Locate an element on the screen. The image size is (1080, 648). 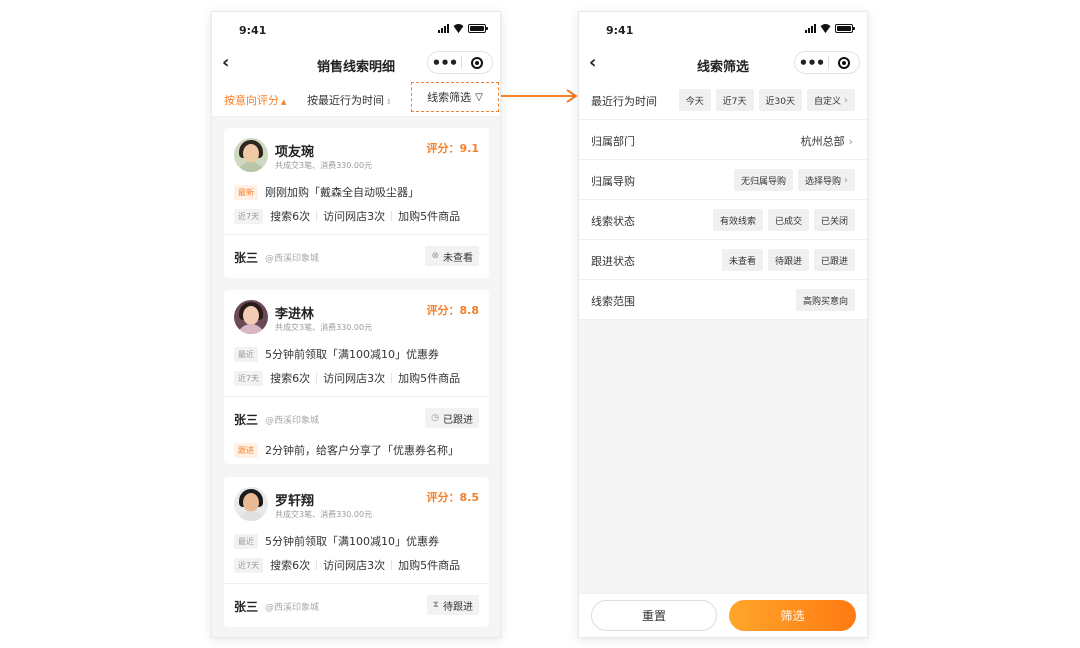
bottom-action-bar: 重置 筛选 is located at coordinates (723, 615).